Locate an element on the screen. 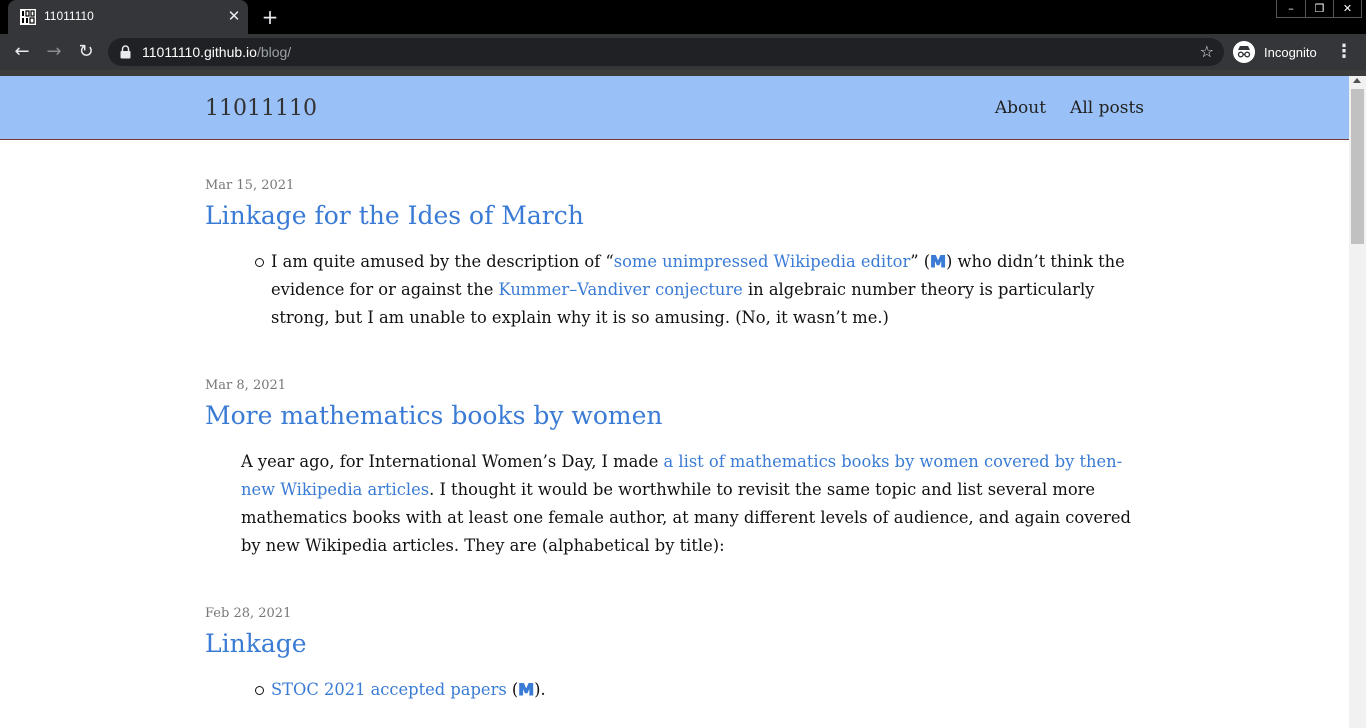 Image resolution: width=1366 pixels, height=728 pixels. browser-menu-icon: ⋮ is located at coordinates (1344, 52).